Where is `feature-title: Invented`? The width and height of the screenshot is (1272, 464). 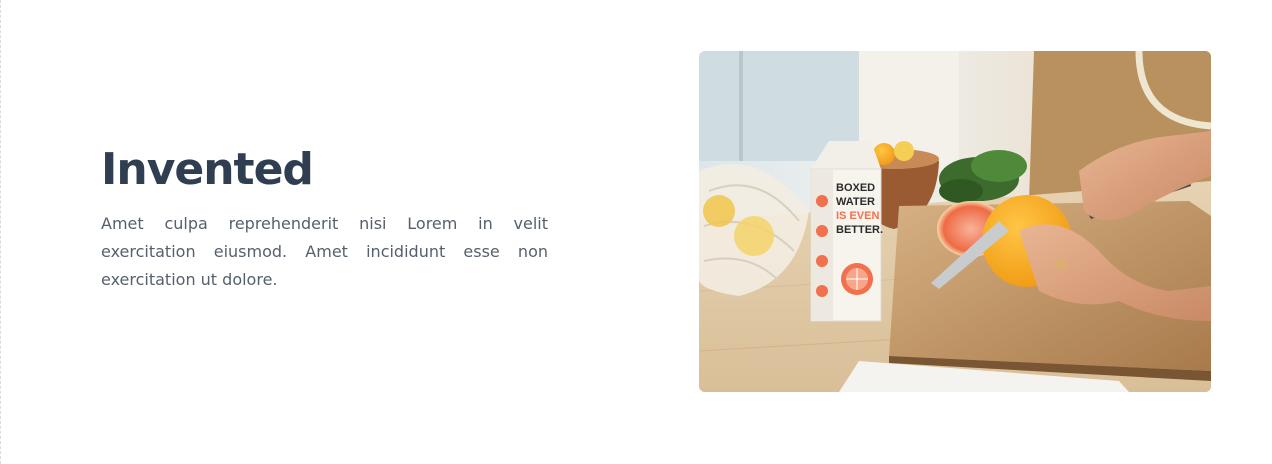
feature-title: Invented is located at coordinates (207, 169).